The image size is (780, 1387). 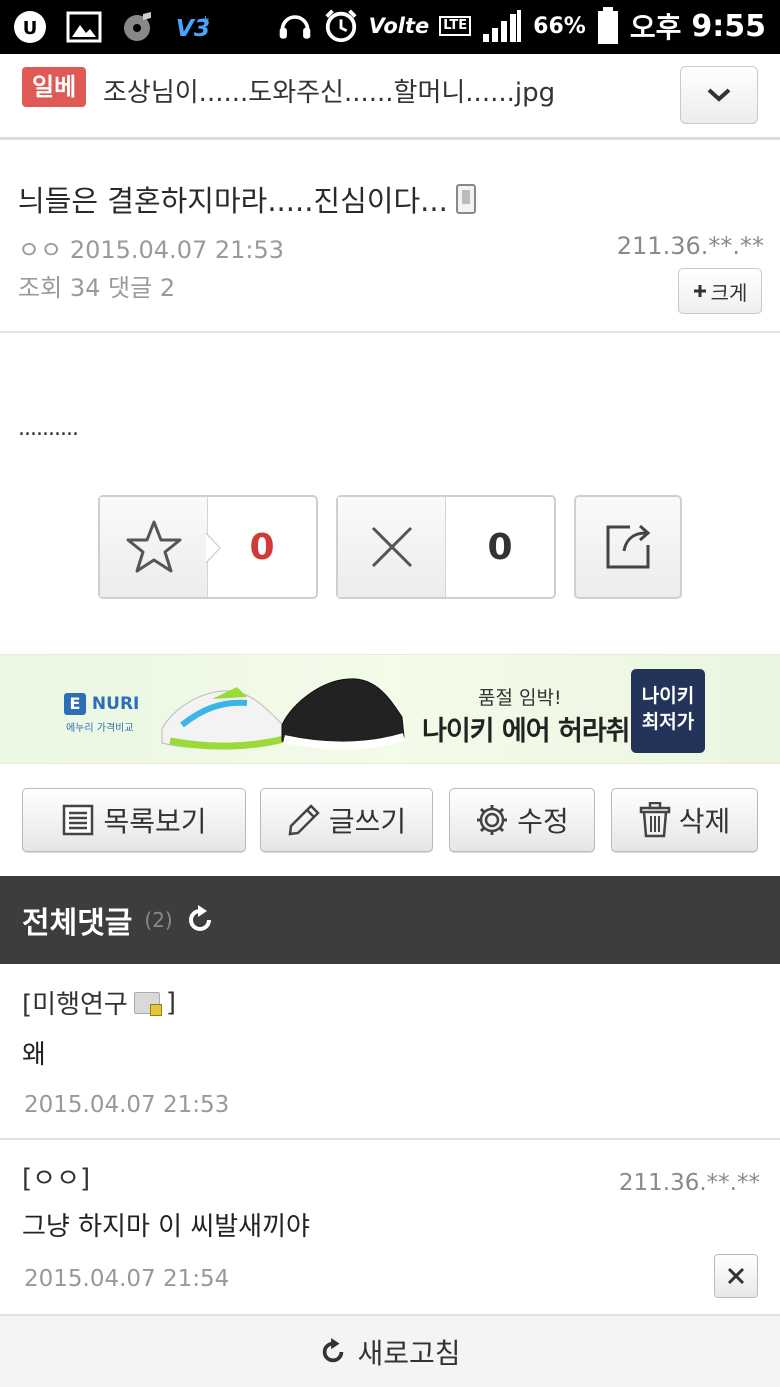 I want to click on board-header: 일베 조상님이......도와주신......할머니......jpg, so click(x=390, y=97).